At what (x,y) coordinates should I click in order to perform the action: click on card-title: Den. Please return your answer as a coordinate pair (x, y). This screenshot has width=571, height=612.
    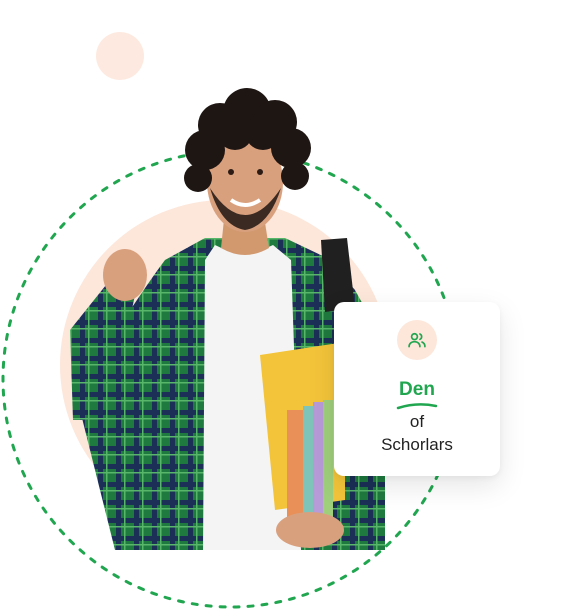
    Looking at the image, I should click on (417, 389).